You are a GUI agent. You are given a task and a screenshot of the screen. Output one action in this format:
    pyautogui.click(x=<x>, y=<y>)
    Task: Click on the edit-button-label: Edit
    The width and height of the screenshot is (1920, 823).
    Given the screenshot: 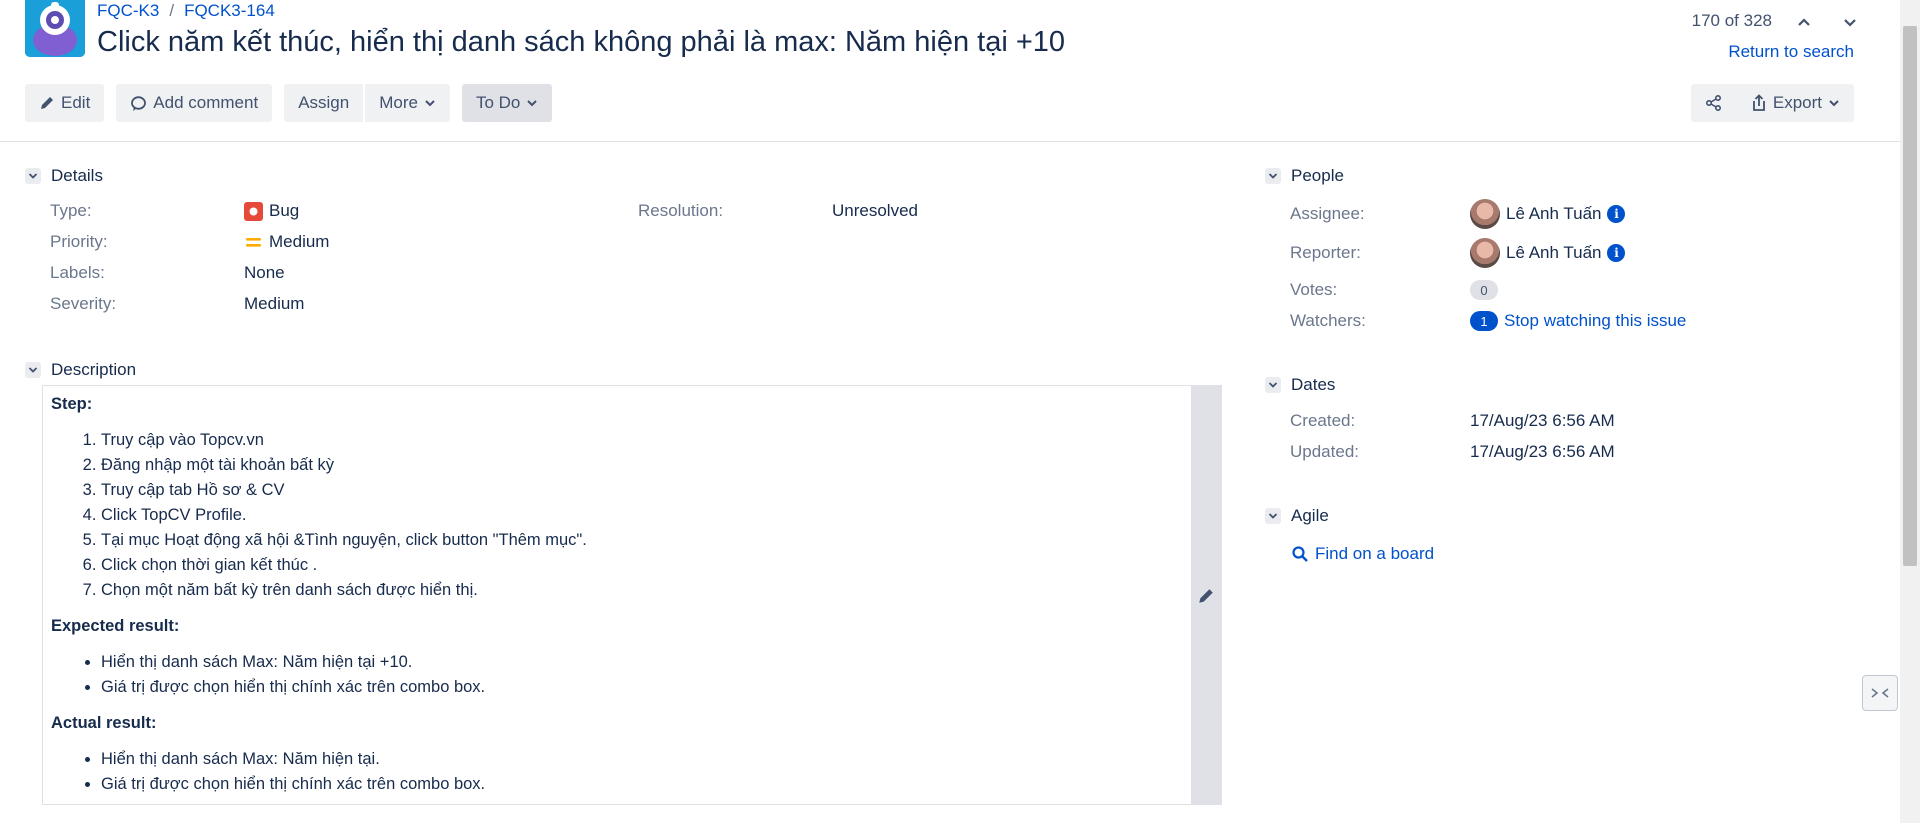 What is the action you would take?
    pyautogui.click(x=76, y=102)
    